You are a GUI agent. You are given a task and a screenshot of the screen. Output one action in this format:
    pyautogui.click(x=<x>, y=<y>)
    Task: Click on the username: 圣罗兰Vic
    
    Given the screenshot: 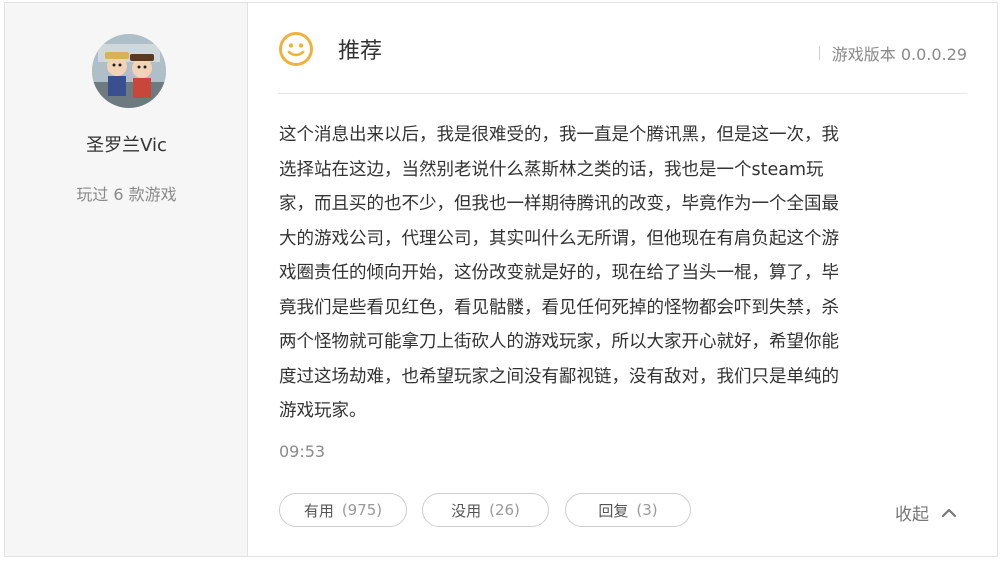 What is the action you would take?
    pyautogui.click(x=126, y=144)
    